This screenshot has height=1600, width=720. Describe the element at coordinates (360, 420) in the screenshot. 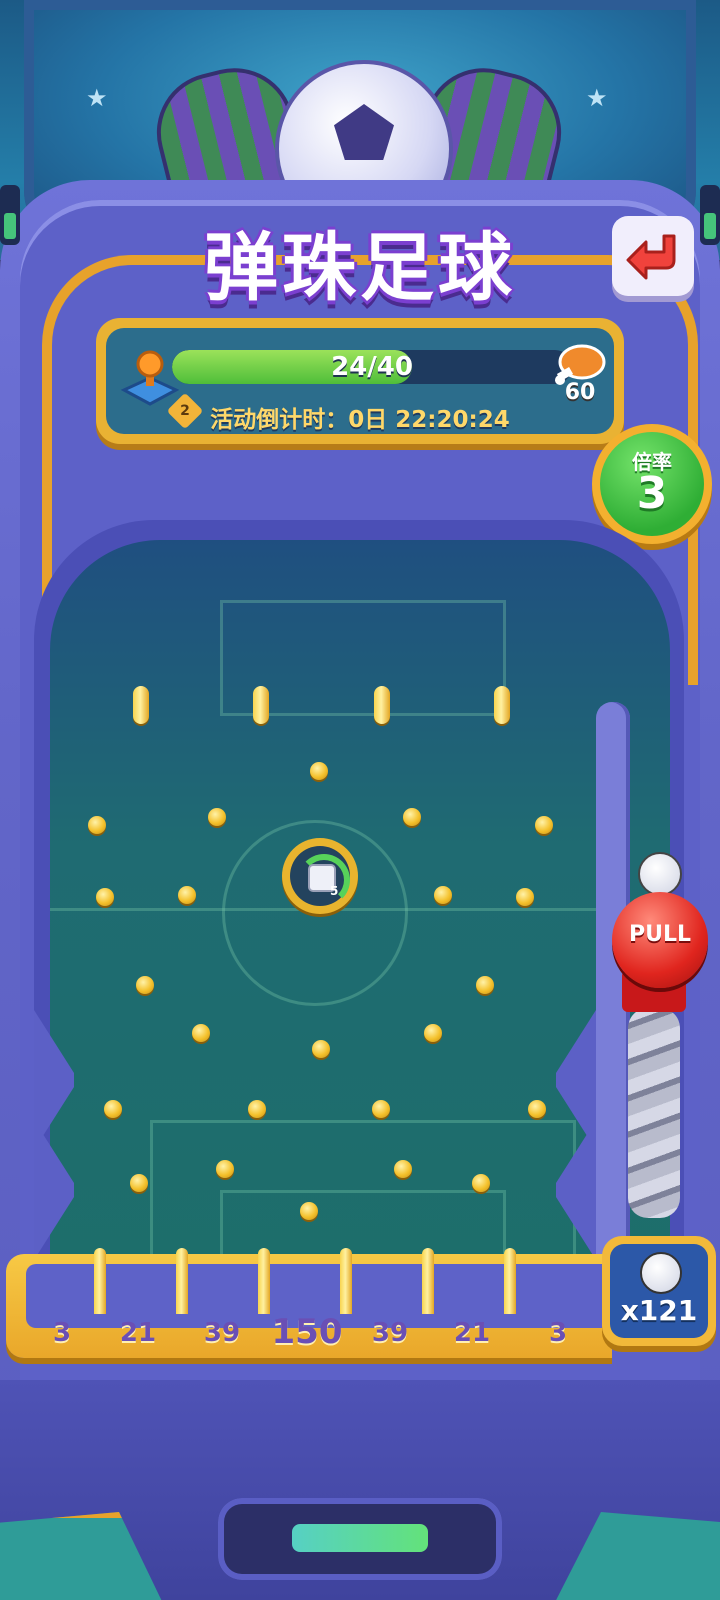

I see `event-countdown: 活动倒计时：0日 22:20:24` at that location.